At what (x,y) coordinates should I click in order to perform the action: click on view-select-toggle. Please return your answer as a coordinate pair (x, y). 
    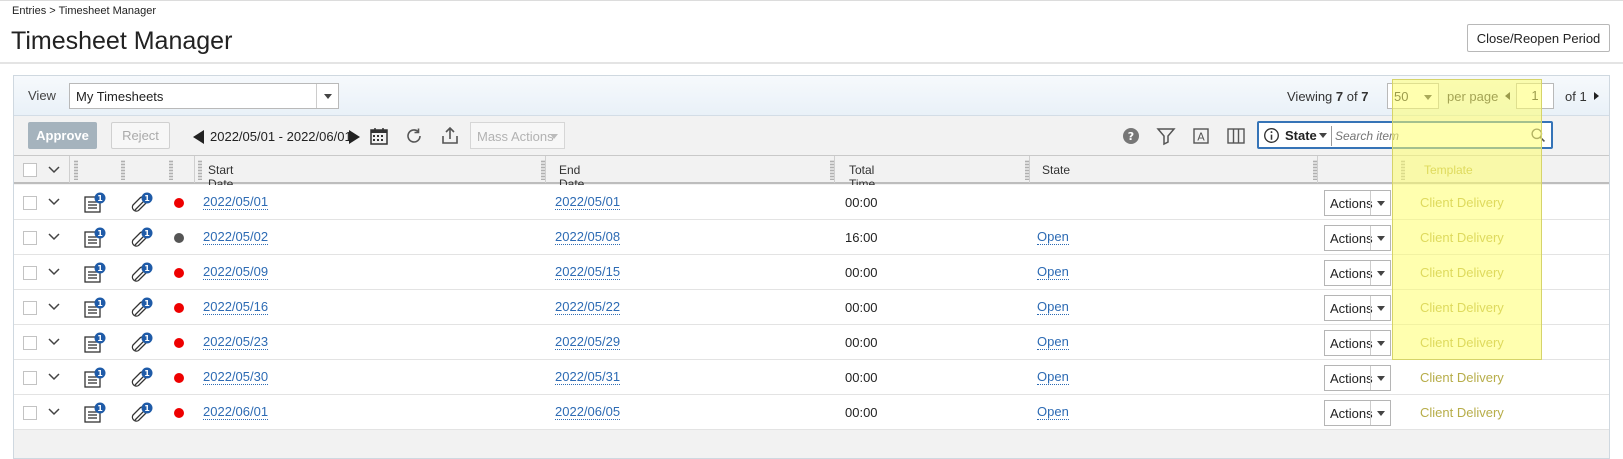
    Looking at the image, I should click on (327, 96).